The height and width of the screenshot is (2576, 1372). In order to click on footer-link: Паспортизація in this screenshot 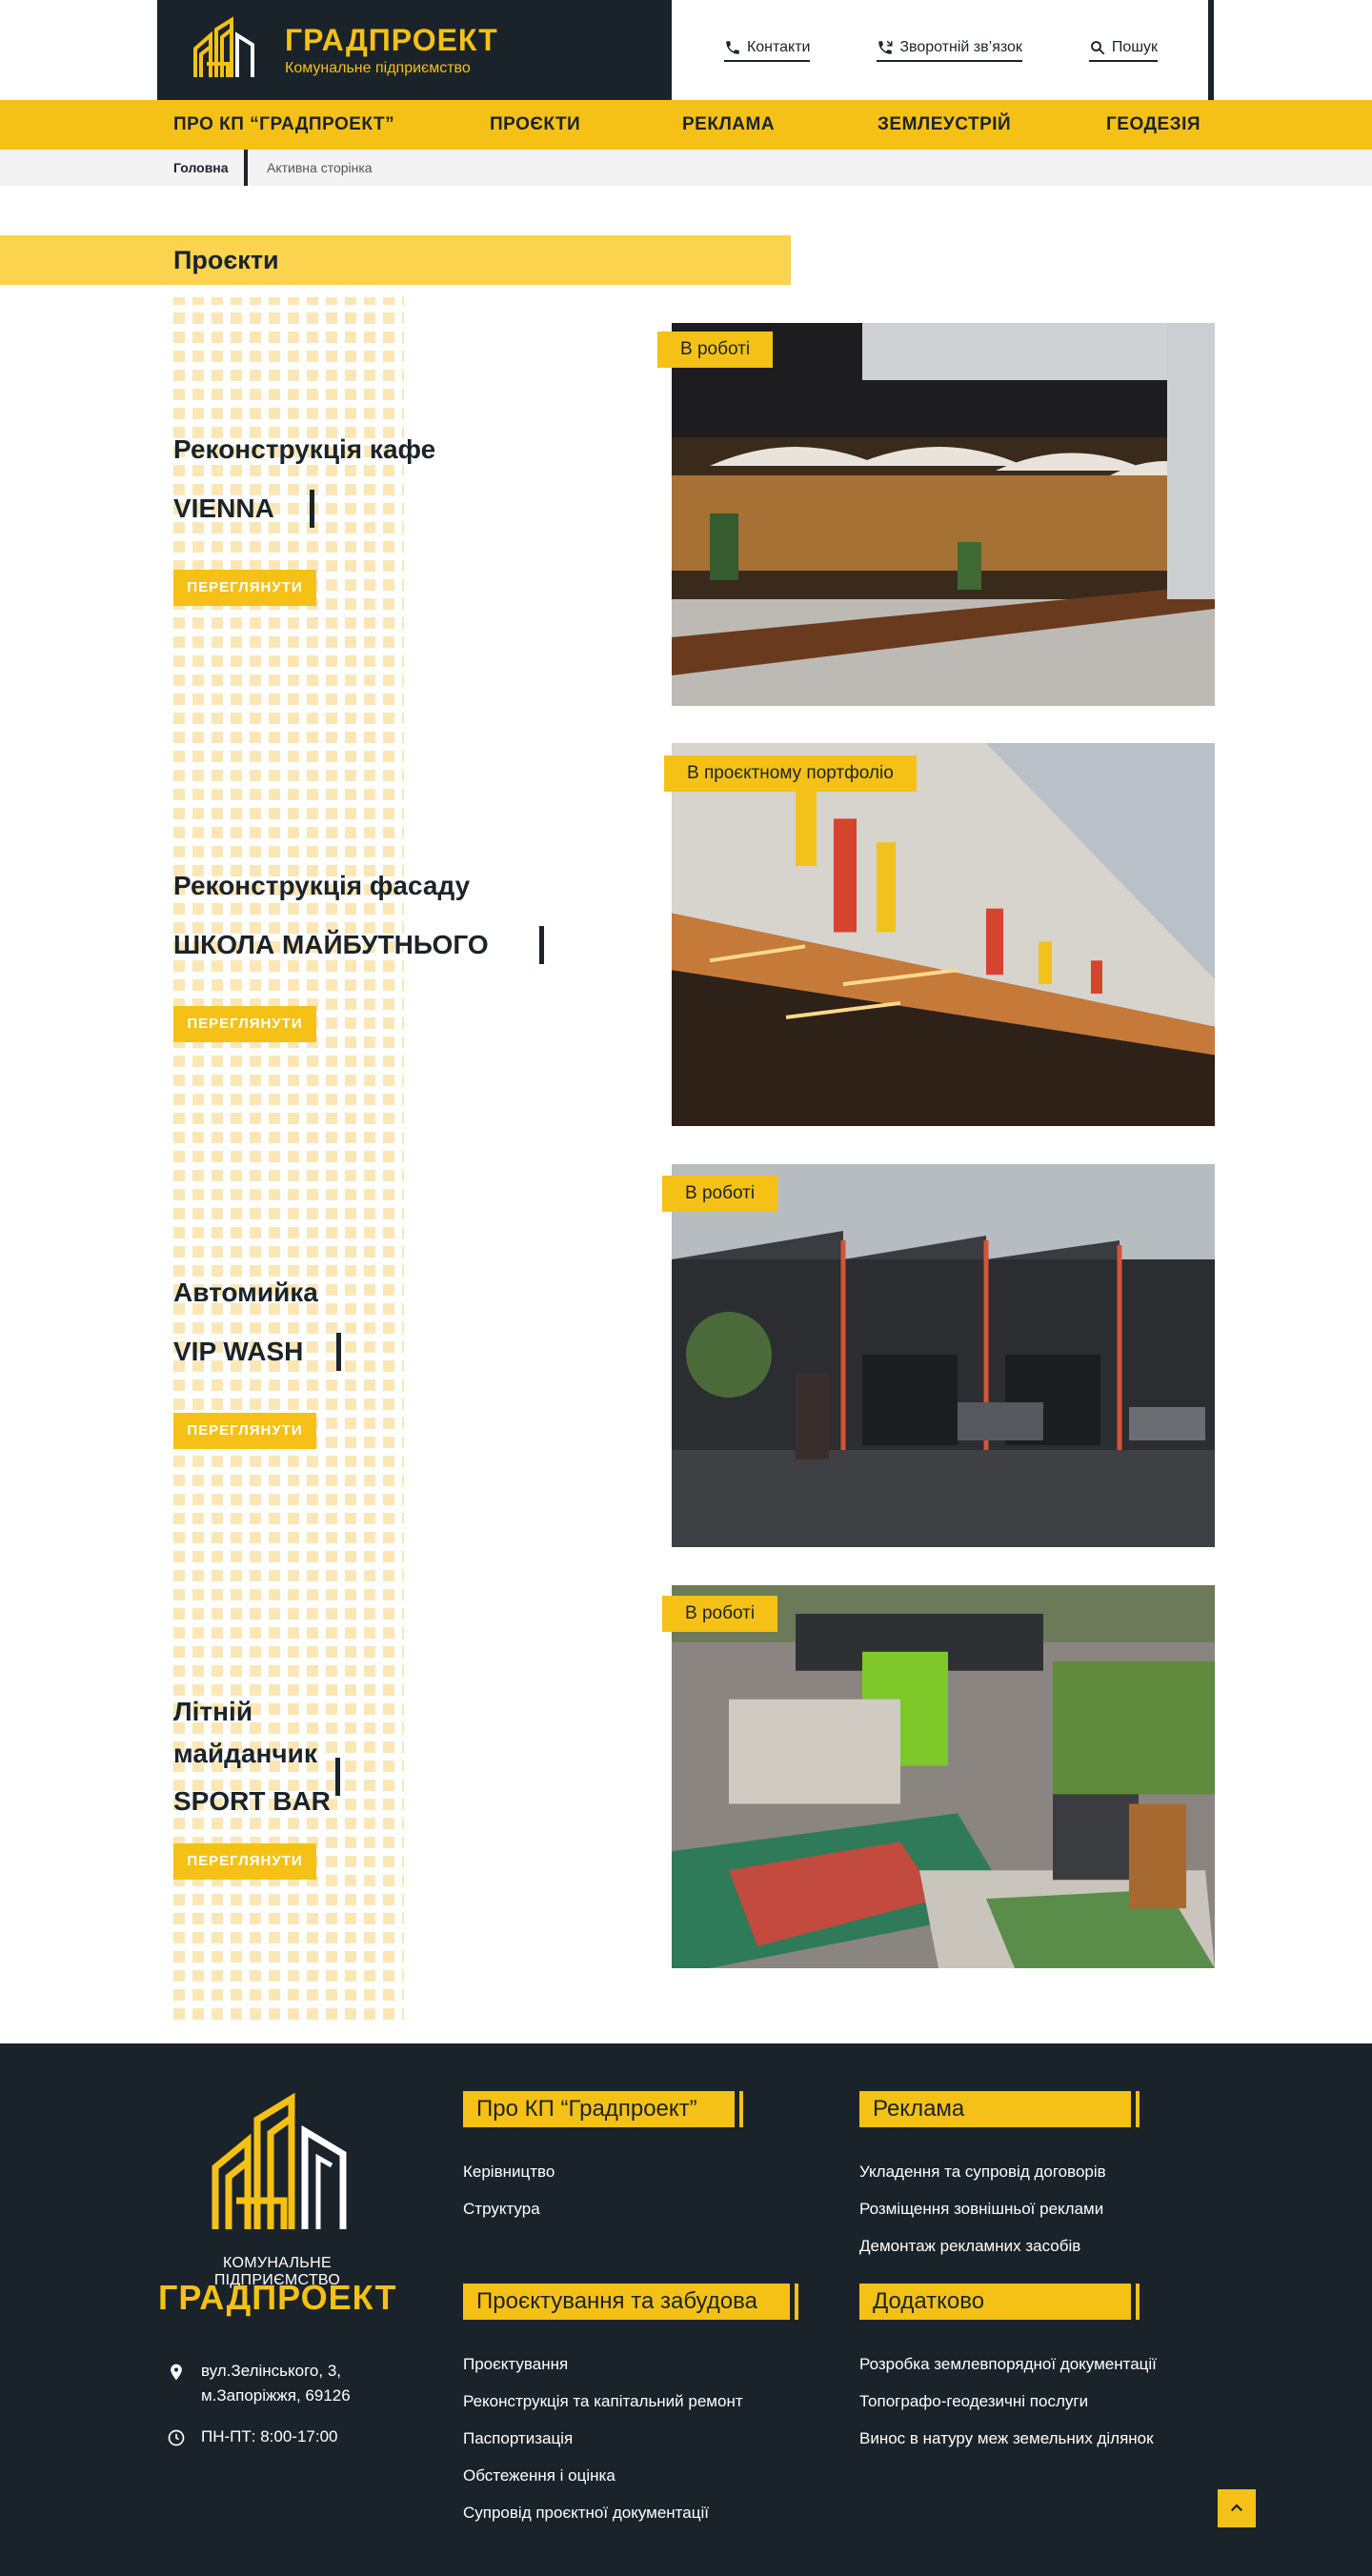, I will do `click(603, 2438)`.